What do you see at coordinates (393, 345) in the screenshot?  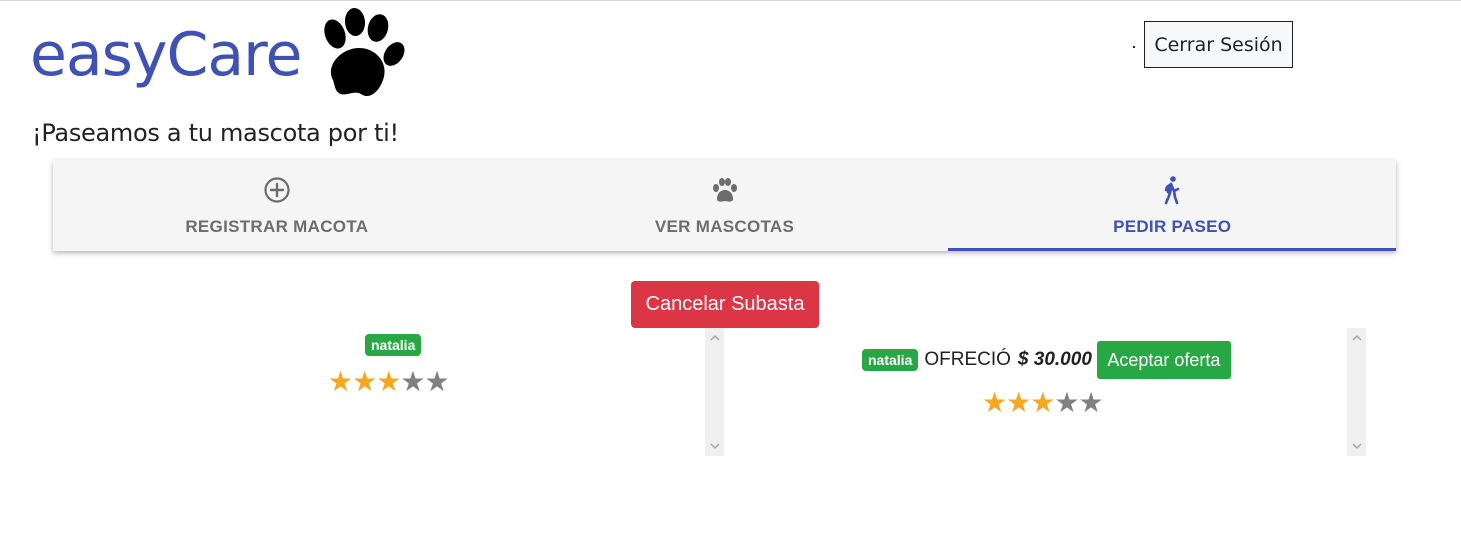 I see `walker-name-badge: natalia` at bounding box center [393, 345].